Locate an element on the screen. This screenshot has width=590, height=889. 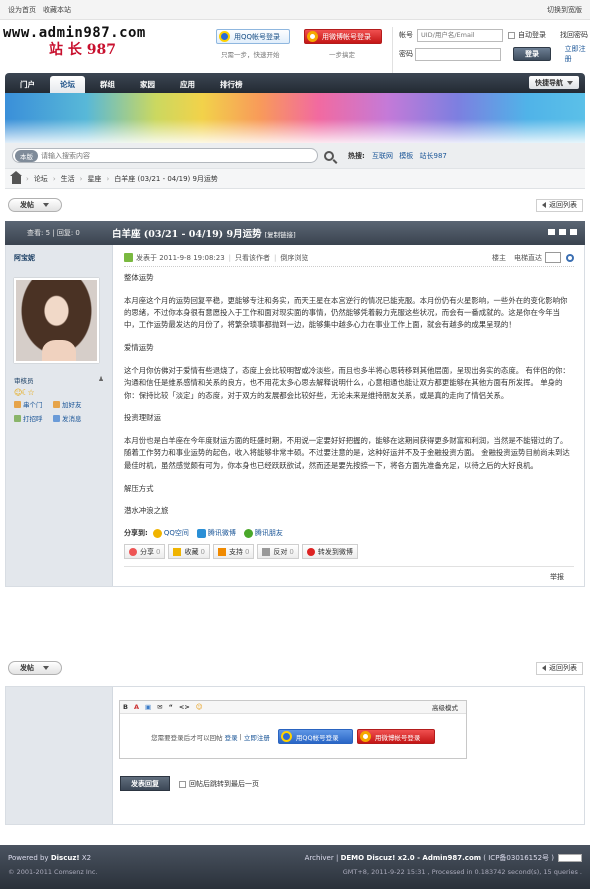
nav-forum: 论坛 is located at coordinates (67, 84).